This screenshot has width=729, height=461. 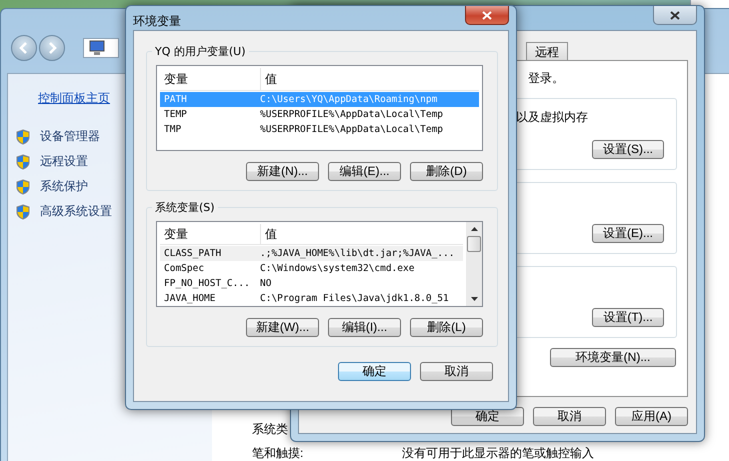 What do you see at coordinates (474, 299) in the screenshot?
I see `scroll-down-icon` at bounding box center [474, 299].